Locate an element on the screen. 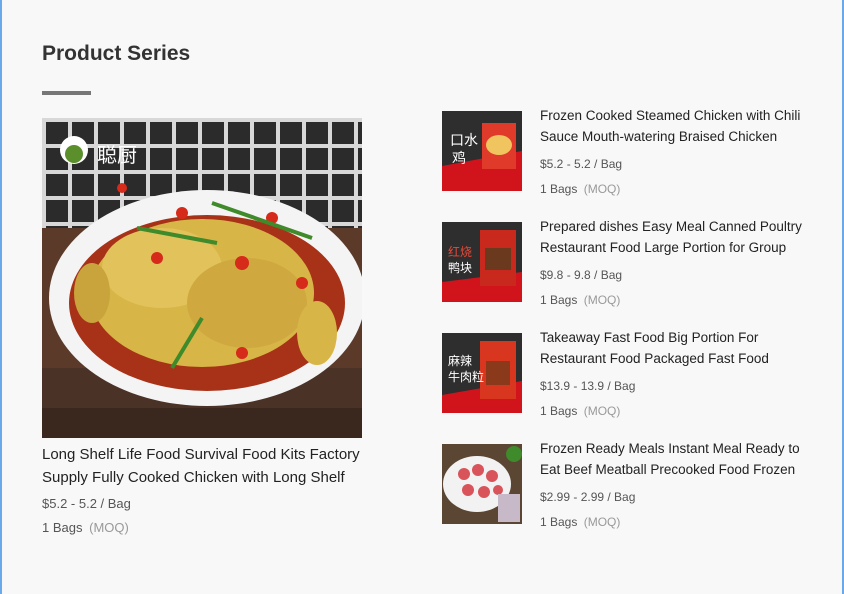 This screenshot has width=844, height=594. thumb-text: 鸡 is located at coordinates (459, 158).